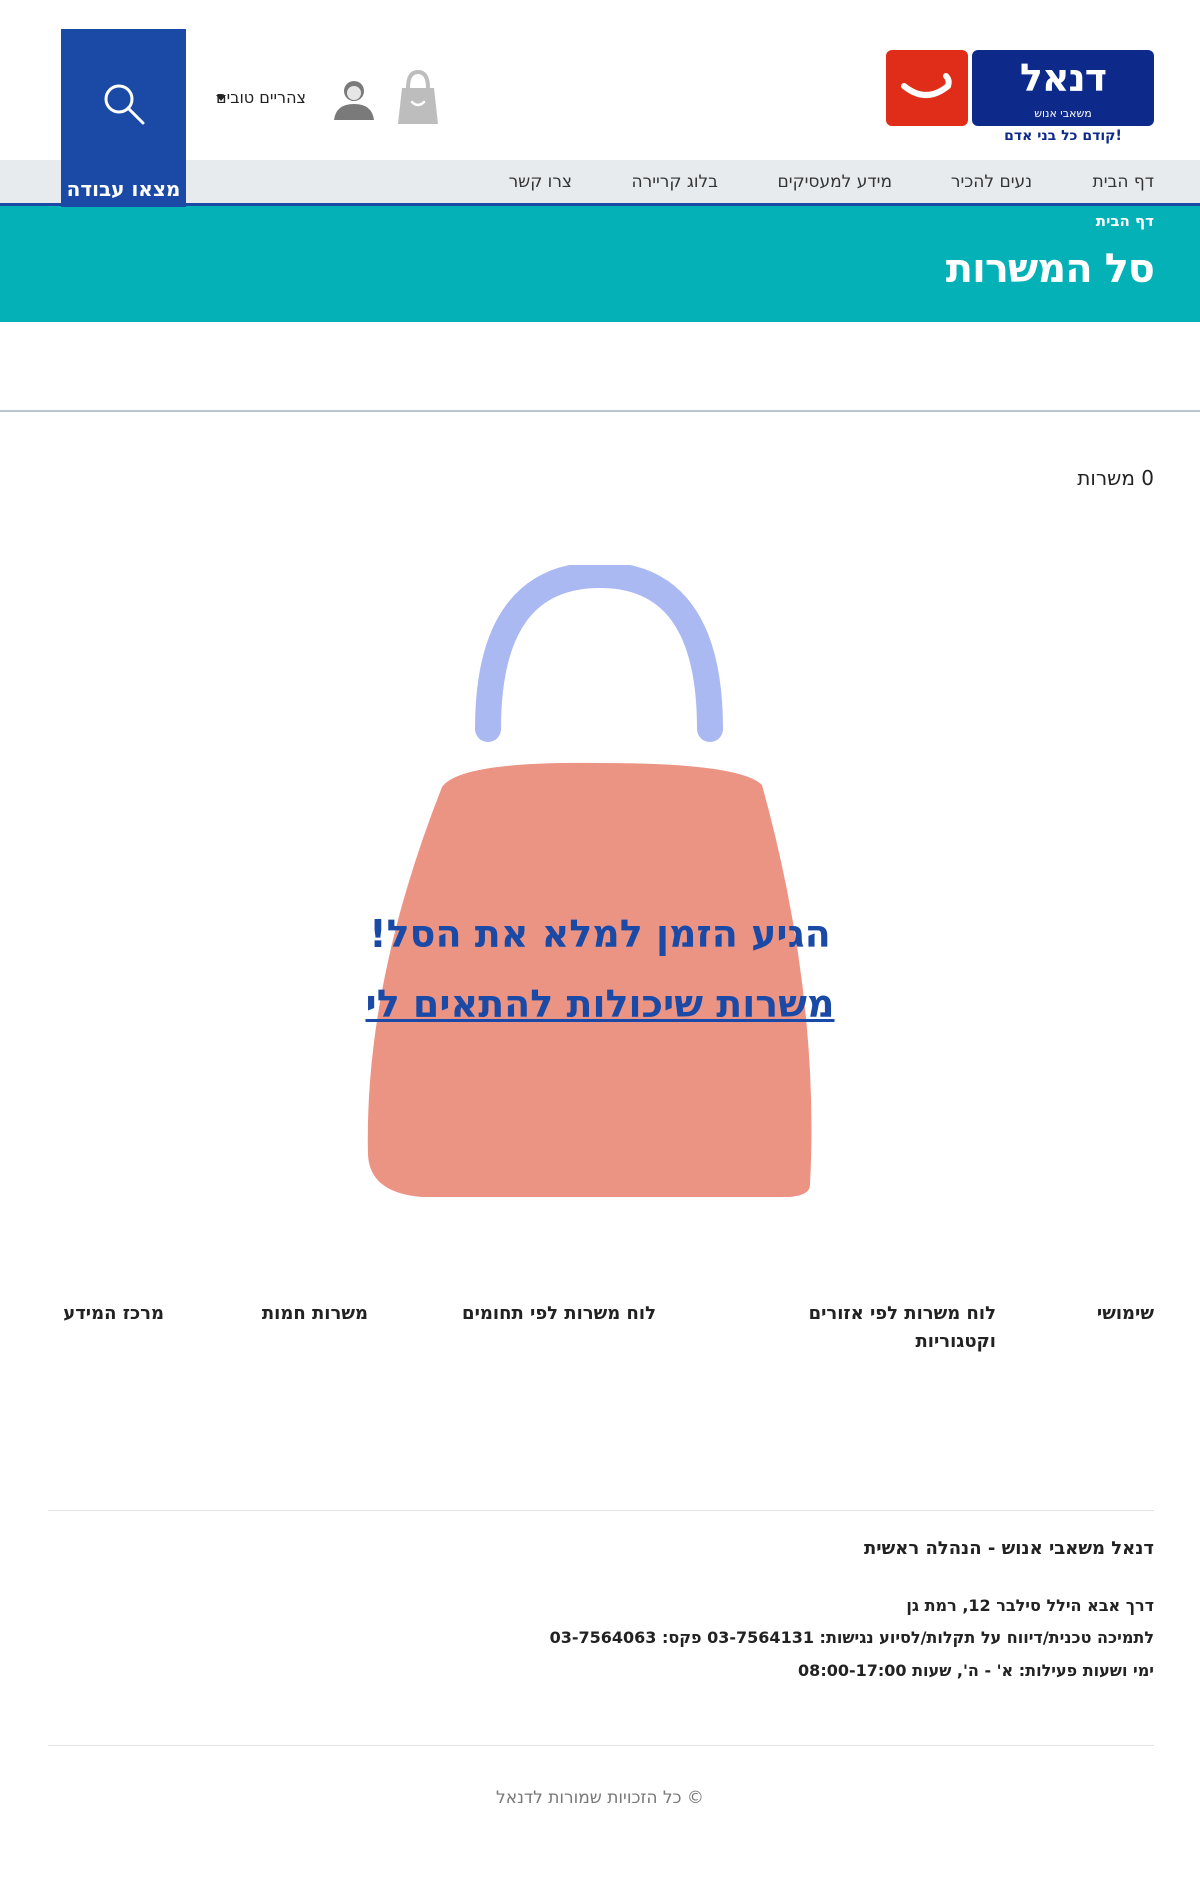  Describe the element at coordinates (600, 411) in the screenshot. I see `section-divider` at that location.